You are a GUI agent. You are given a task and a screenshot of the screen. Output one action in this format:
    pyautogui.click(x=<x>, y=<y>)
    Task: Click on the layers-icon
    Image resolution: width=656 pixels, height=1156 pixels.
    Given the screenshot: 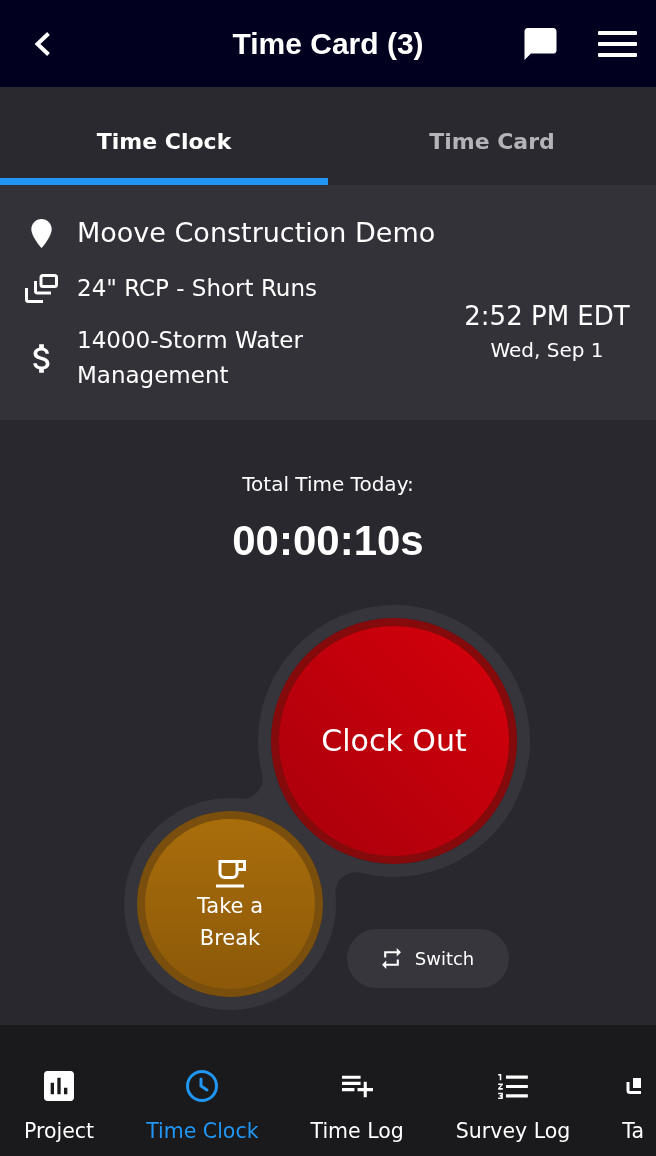 What is the action you would take?
    pyautogui.click(x=633, y=1086)
    